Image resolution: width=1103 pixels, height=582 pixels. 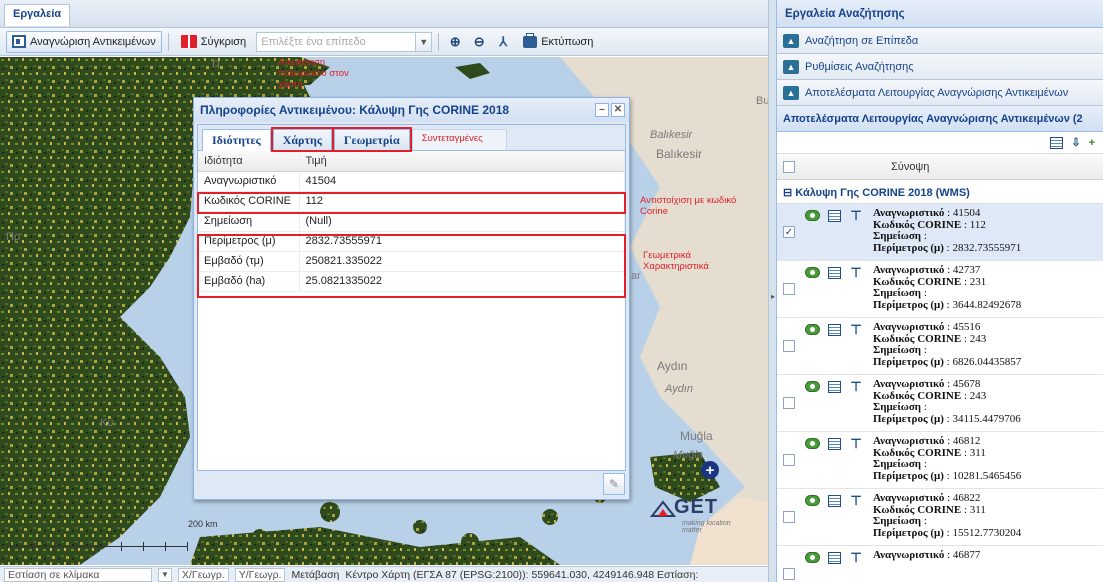 What do you see at coordinates (93, 41) in the screenshot?
I see `identify-label: Αναγνώριση Αντικειμένων` at bounding box center [93, 41].